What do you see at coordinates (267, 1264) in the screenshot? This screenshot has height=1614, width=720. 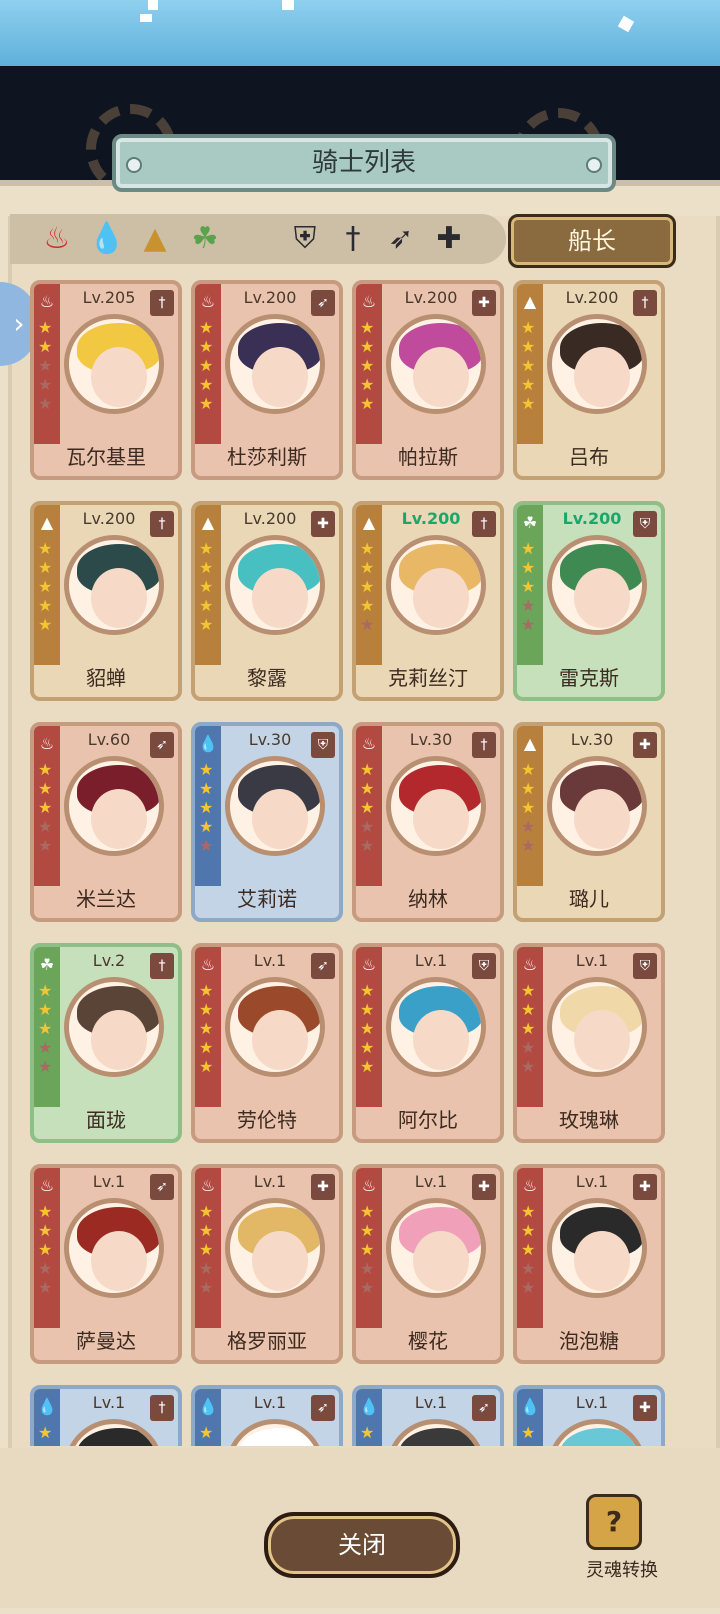 I see `knight-card: ♨ ★ ★ ★ ★ ★ Lv.1 ✚ 格罗丽亚` at bounding box center [267, 1264].